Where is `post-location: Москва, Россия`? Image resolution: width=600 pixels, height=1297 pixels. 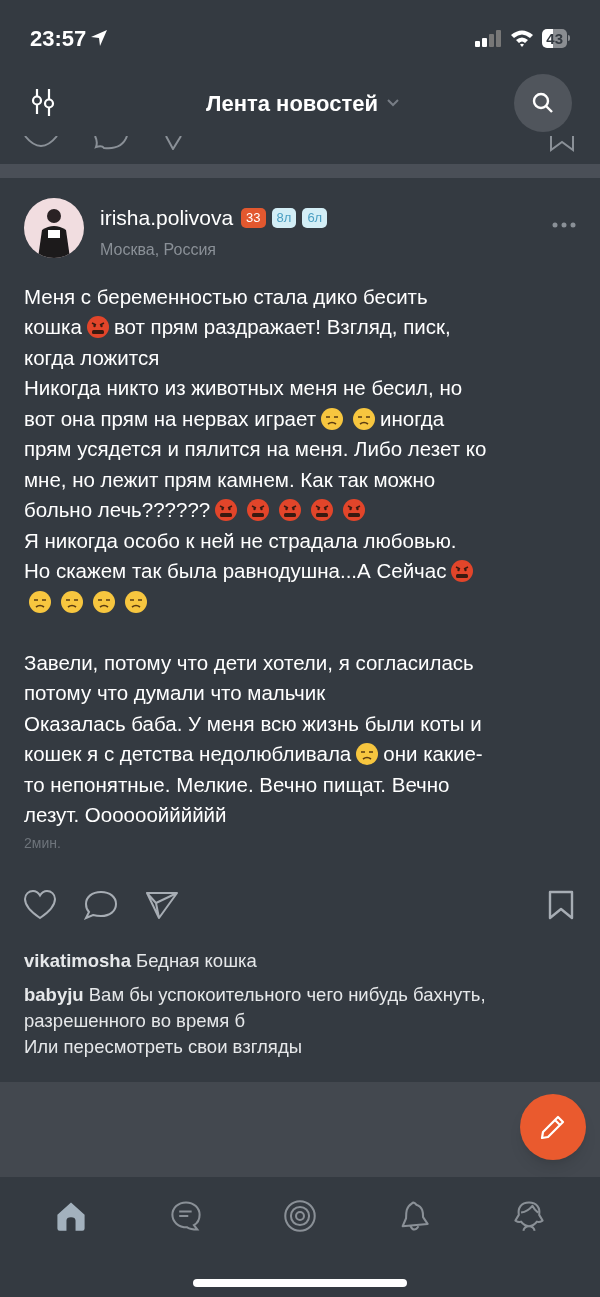
post-location: Москва, Россия is located at coordinates (158, 249).